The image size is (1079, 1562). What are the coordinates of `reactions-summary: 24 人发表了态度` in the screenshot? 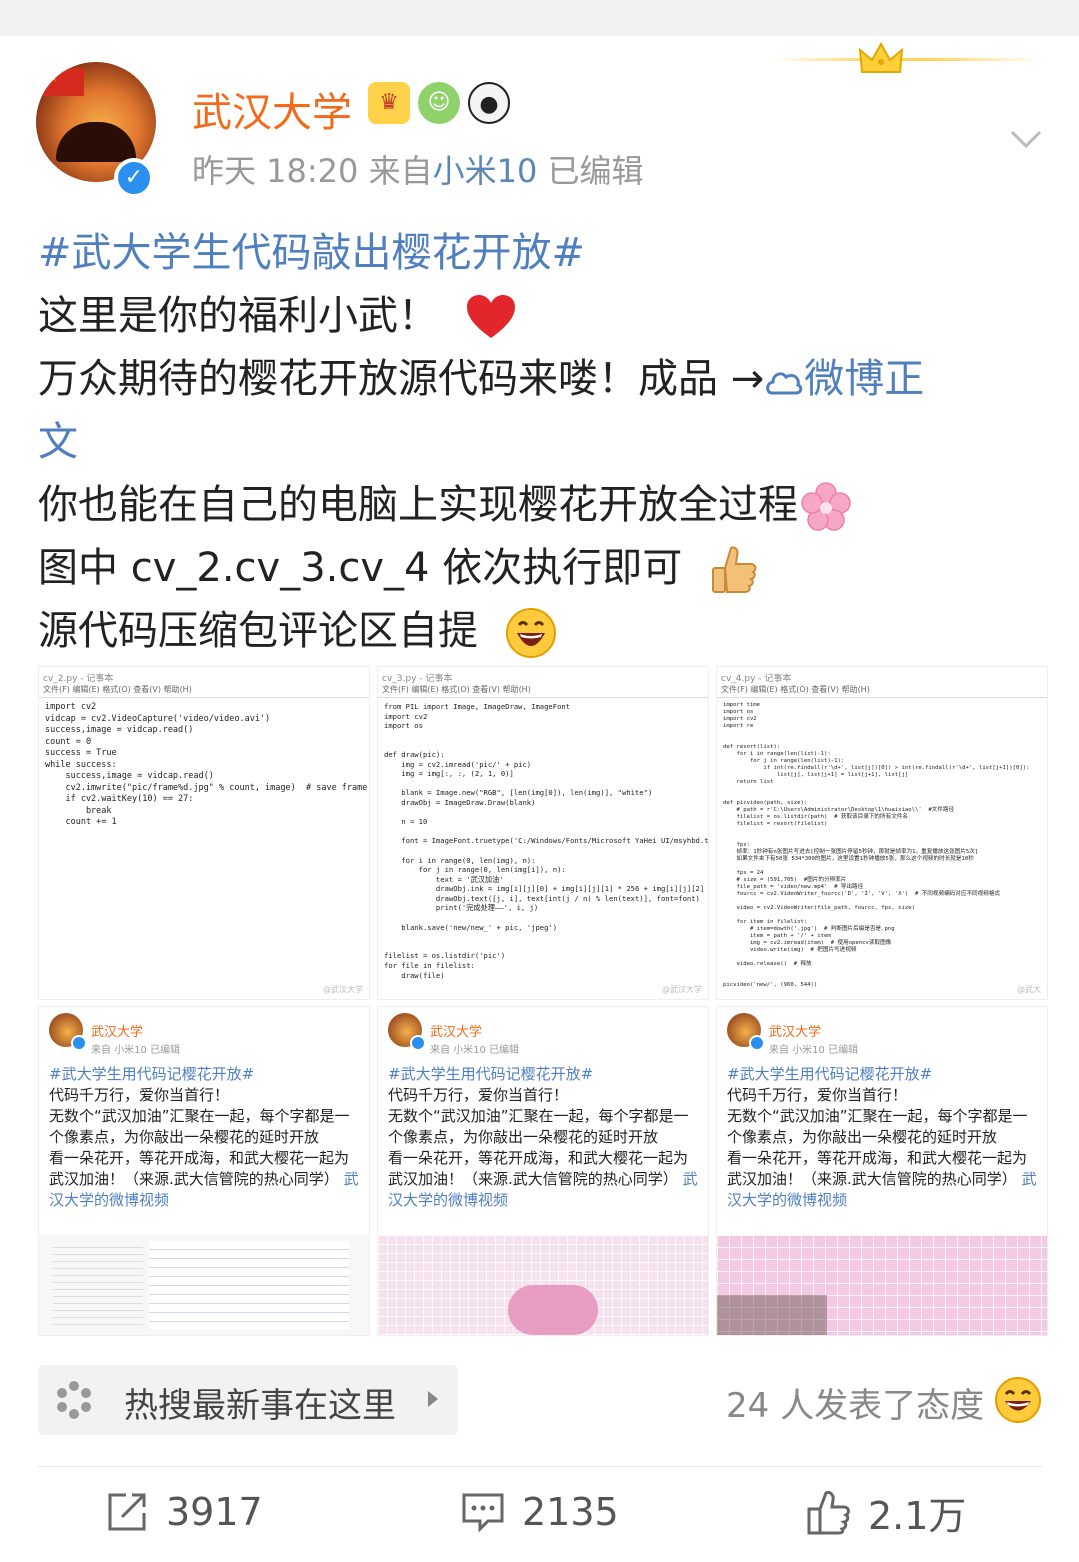 It's located at (855, 1402).